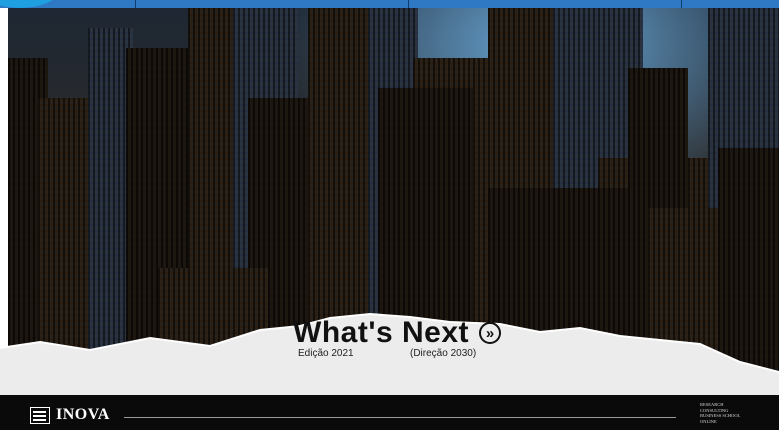 Image resolution: width=779 pixels, height=430 pixels. Describe the element at coordinates (720, 416) in the screenshot. I see `footer-menu-business-school: BUSINESS SCHOOL` at that location.